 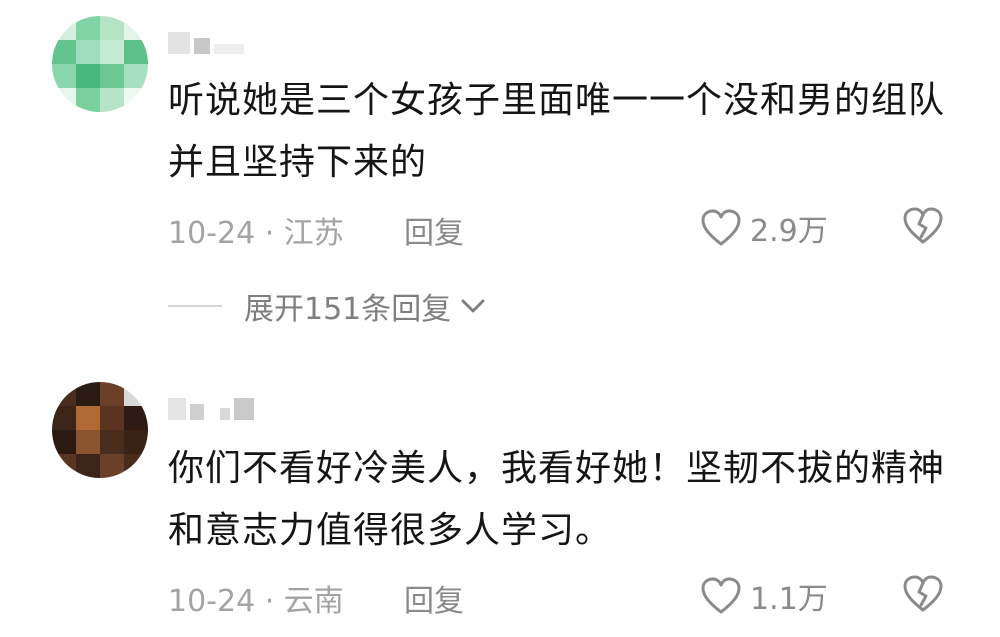 I want to click on comment-text: 听说她是三个女孩子里面唯一一个没和男的组队并且坚持下来的, so click(x=557, y=131).